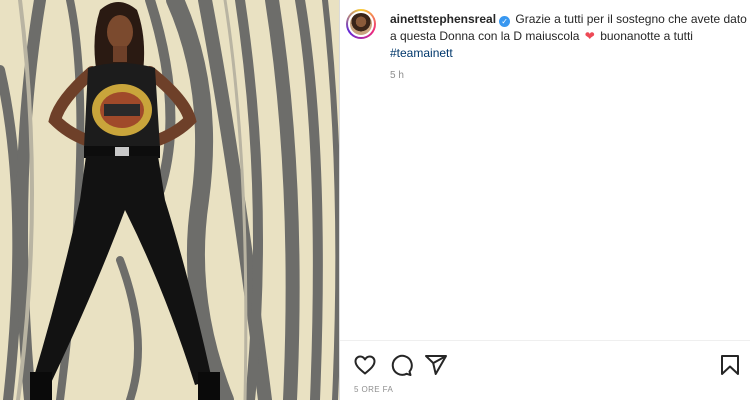 The height and width of the screenshot is (400, 750). I want to click on share-button, so click(436, 365).